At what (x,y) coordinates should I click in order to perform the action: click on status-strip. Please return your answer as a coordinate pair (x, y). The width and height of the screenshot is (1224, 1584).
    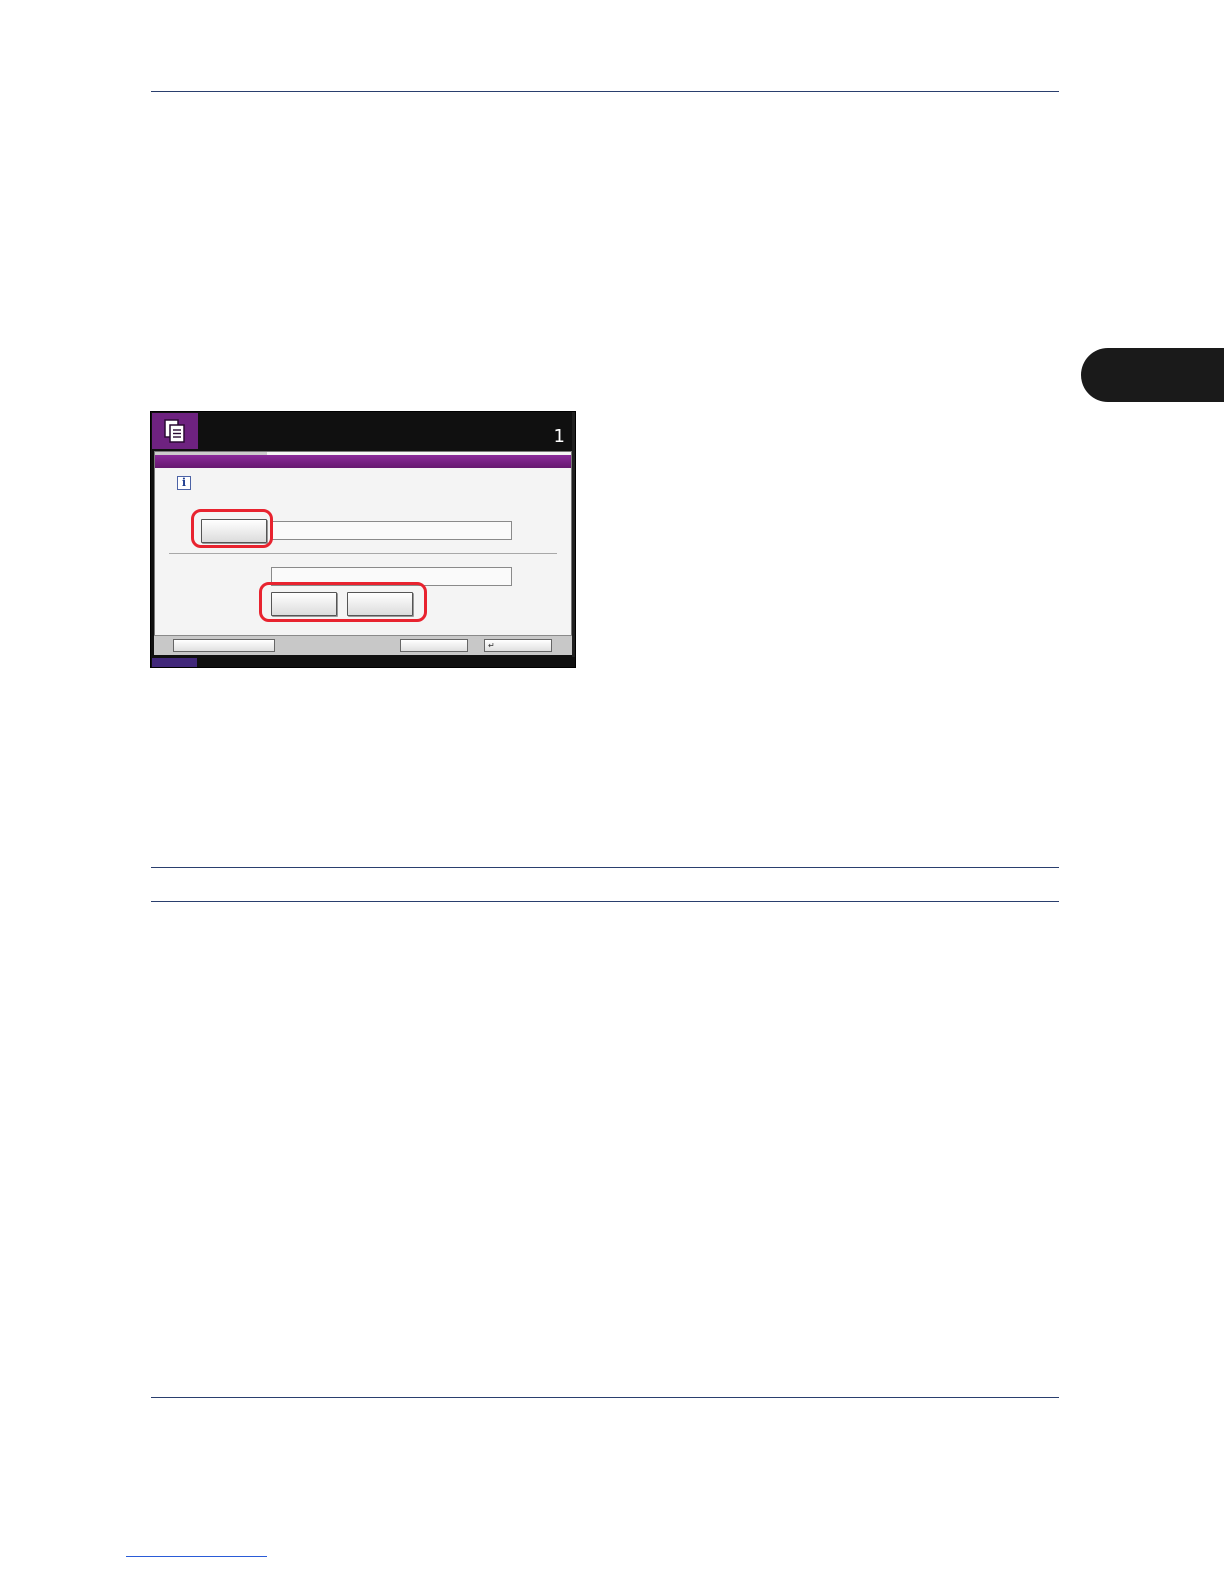
    Looking at the image, I should click on (363, 662).